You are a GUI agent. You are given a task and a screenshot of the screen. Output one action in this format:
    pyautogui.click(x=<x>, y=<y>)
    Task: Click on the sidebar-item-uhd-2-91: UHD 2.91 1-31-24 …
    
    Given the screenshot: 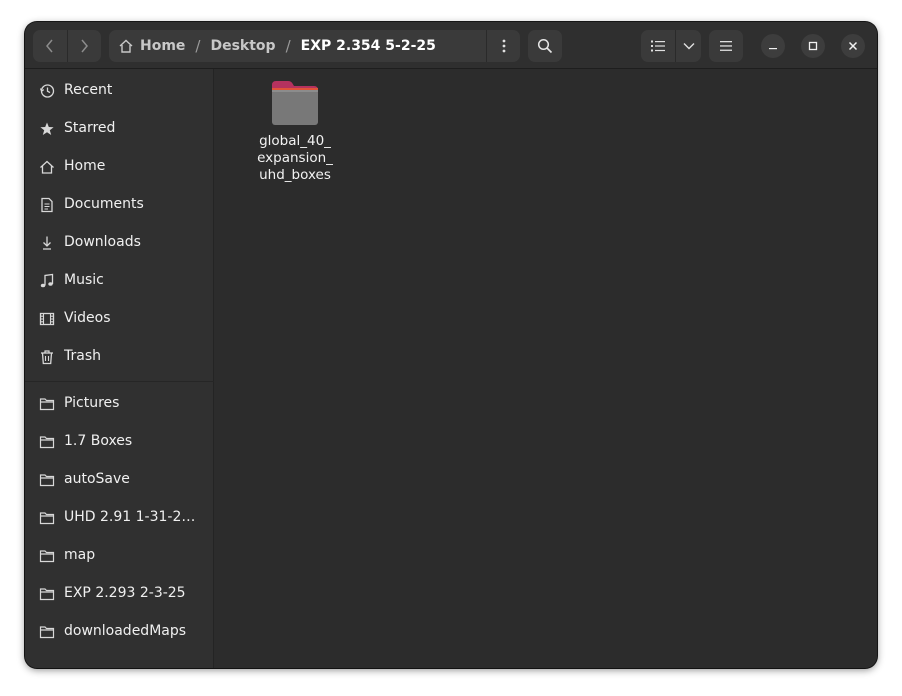 What is the action you would take?
    pyautogui.click(x=119, y=518)
    